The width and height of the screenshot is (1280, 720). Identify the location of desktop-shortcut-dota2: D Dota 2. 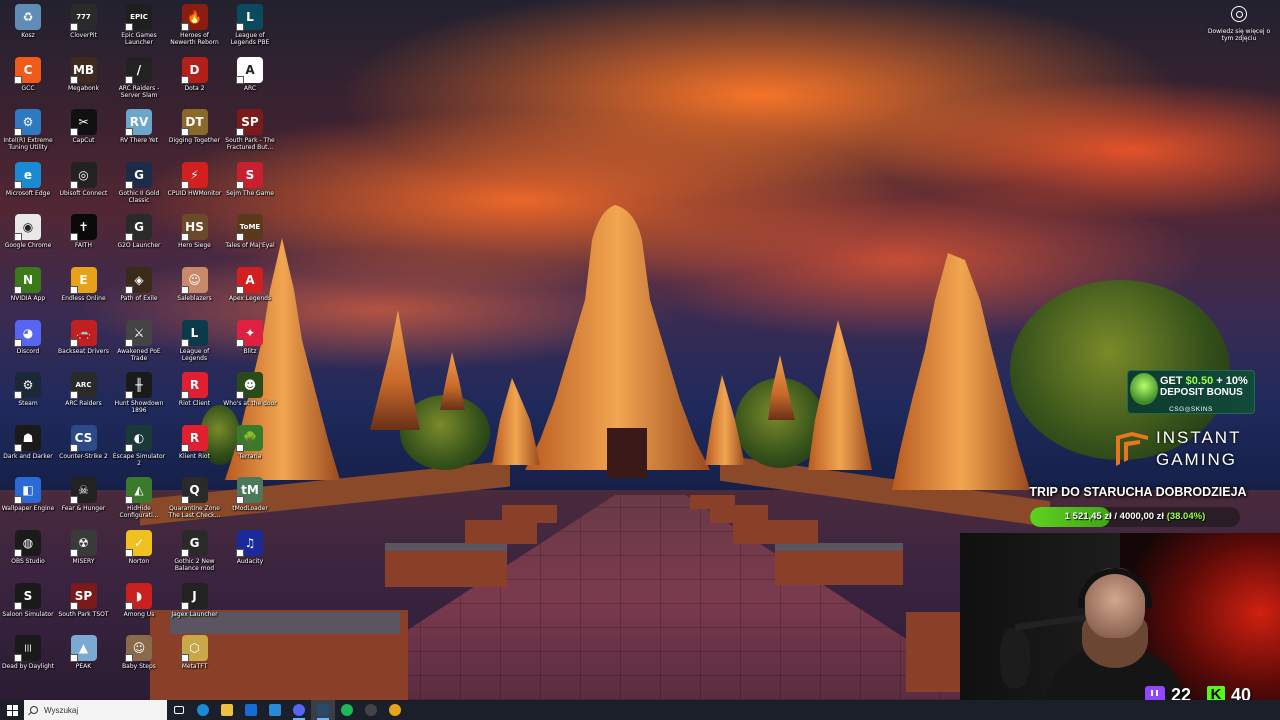
(195, 72).